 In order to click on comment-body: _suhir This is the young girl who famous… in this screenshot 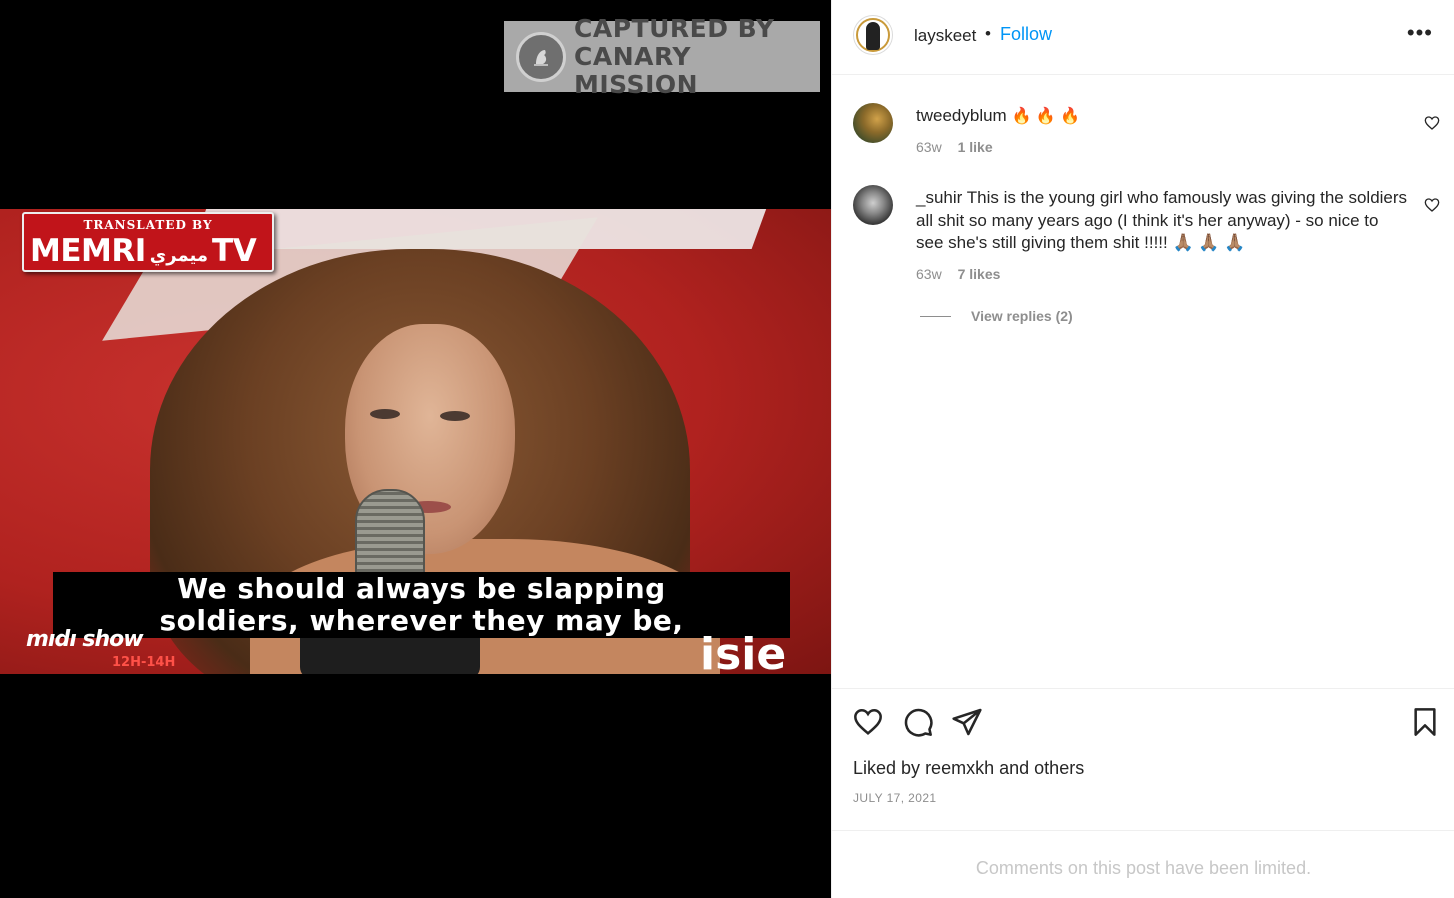, I will do `click(1162, 221)`.